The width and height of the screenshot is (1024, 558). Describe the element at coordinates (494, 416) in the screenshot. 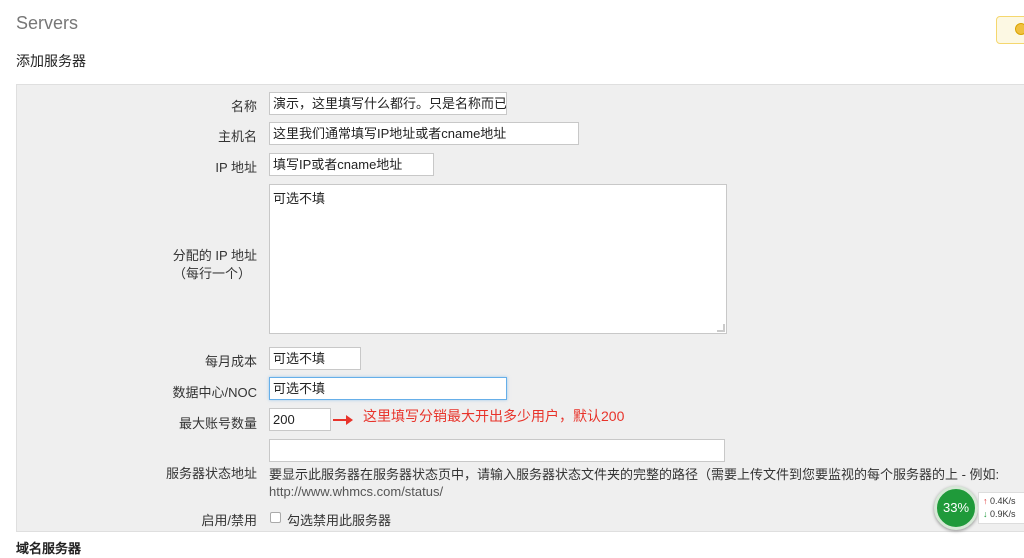

I see `max-accounts-annotation: 这里填写分销最大开出多少用户，默认200` at that location.